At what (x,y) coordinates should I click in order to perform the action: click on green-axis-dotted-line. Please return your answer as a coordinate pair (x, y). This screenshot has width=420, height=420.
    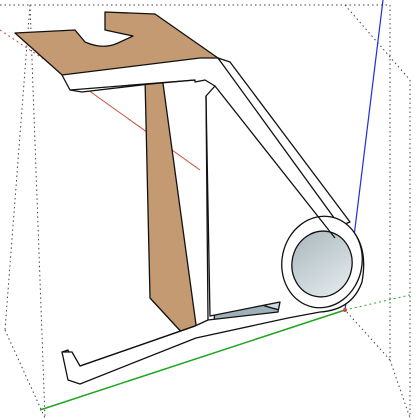
    Looking at the image, I should click on (377, 302).